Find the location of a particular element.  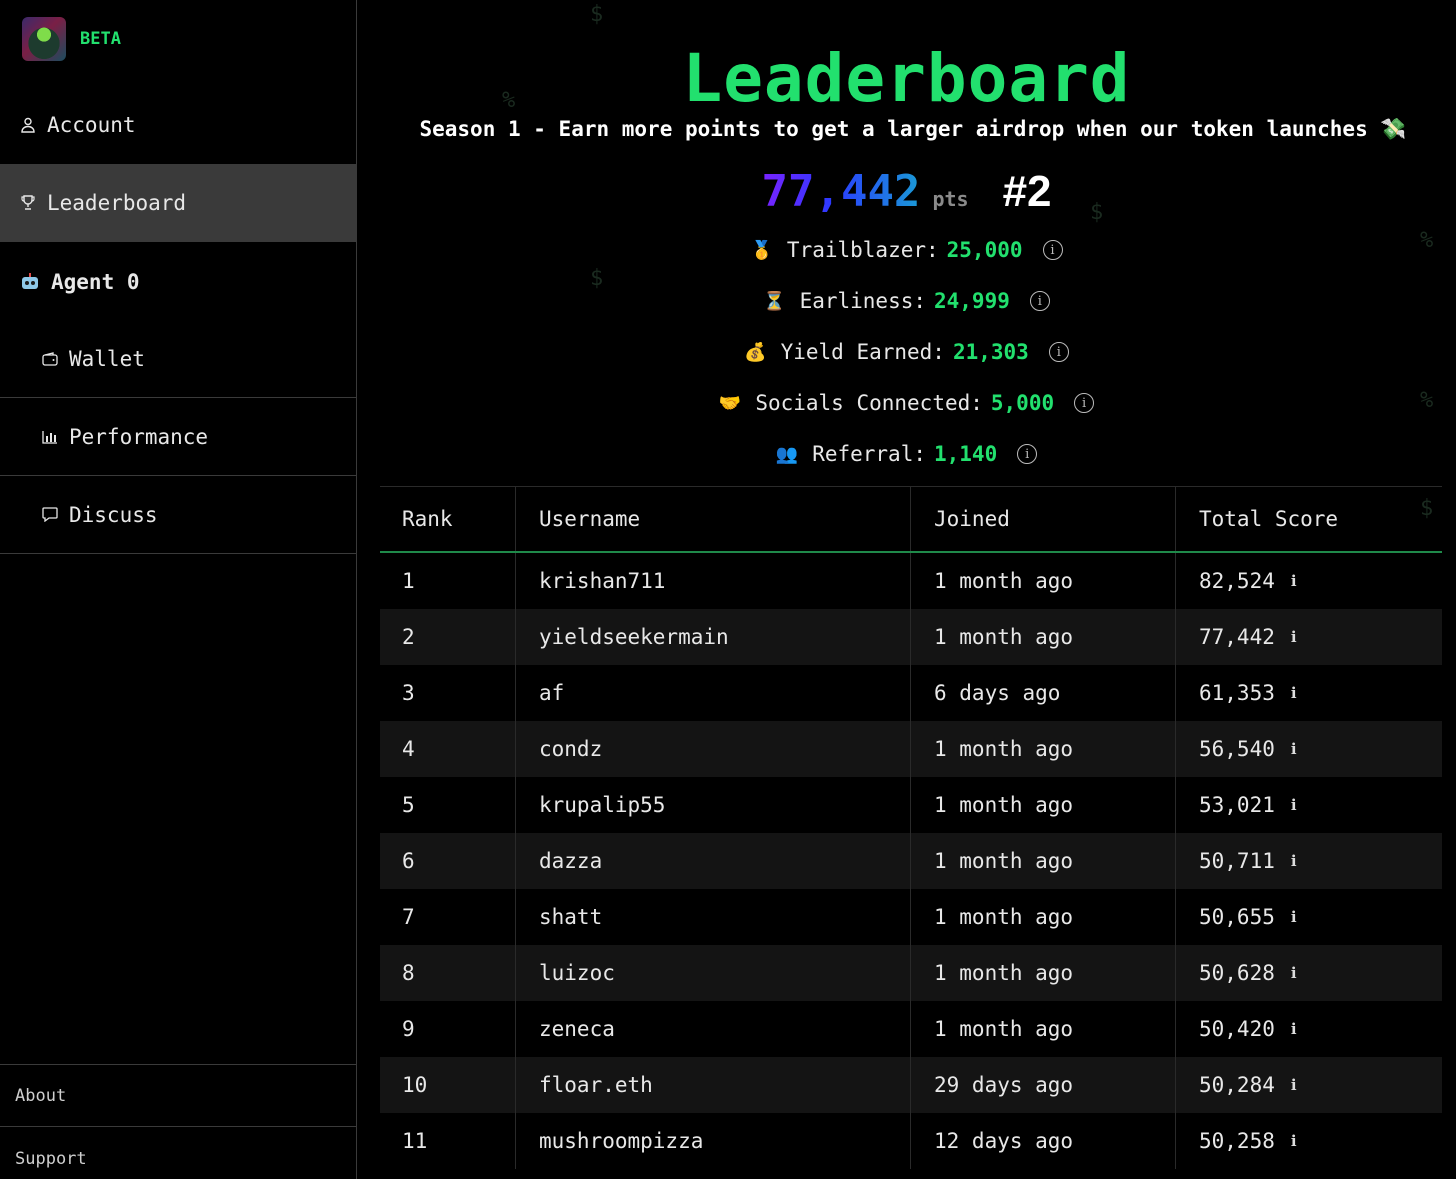

score-value: 77,442 is located at coordinates (1237, 637).